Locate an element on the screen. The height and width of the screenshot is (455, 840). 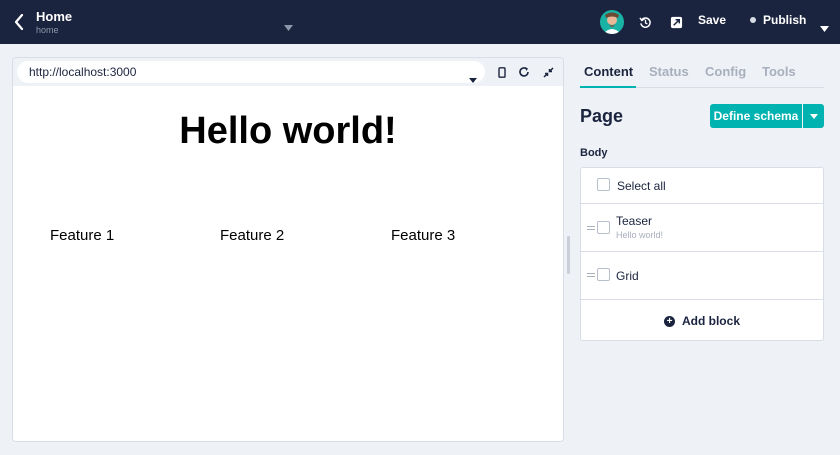
plus-circle-icon: + is located at coordinates (669, 321).